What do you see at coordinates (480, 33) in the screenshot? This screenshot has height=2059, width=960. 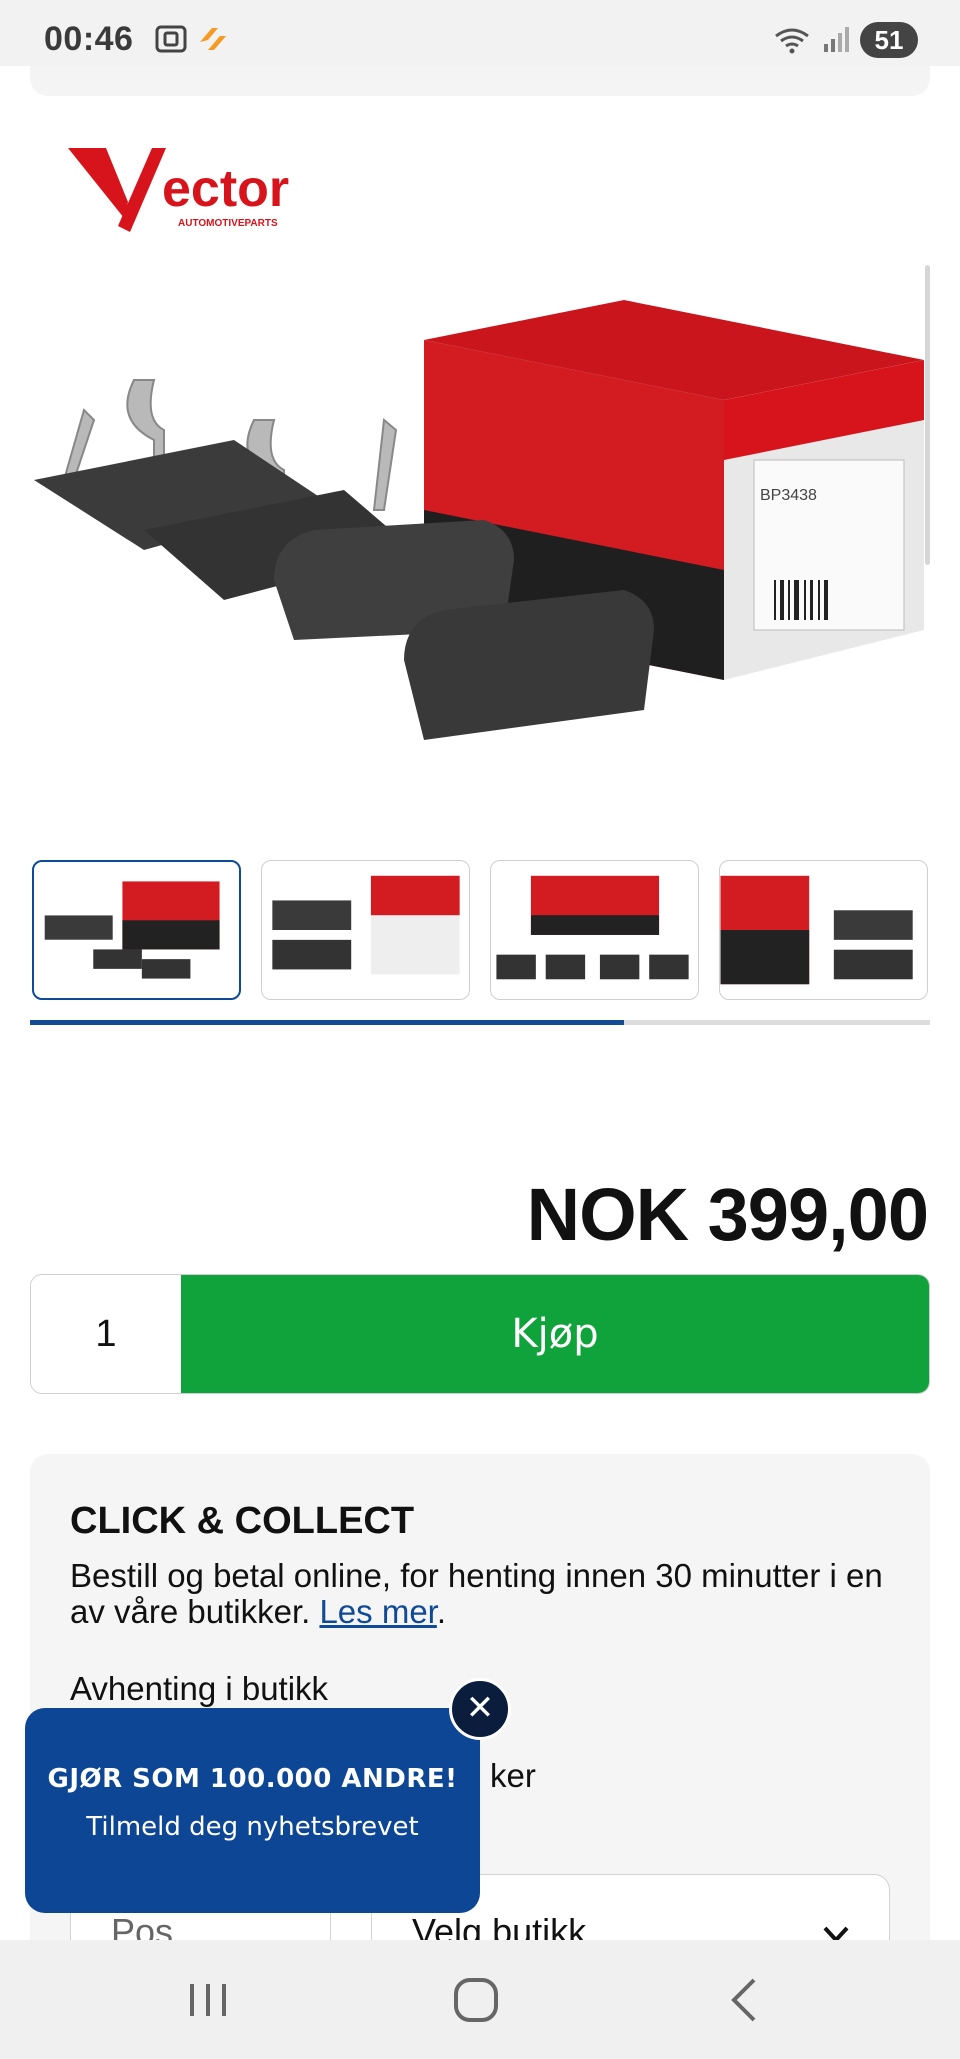 I see `status-bar: 00:46 51` at bounding box center [480, 33].